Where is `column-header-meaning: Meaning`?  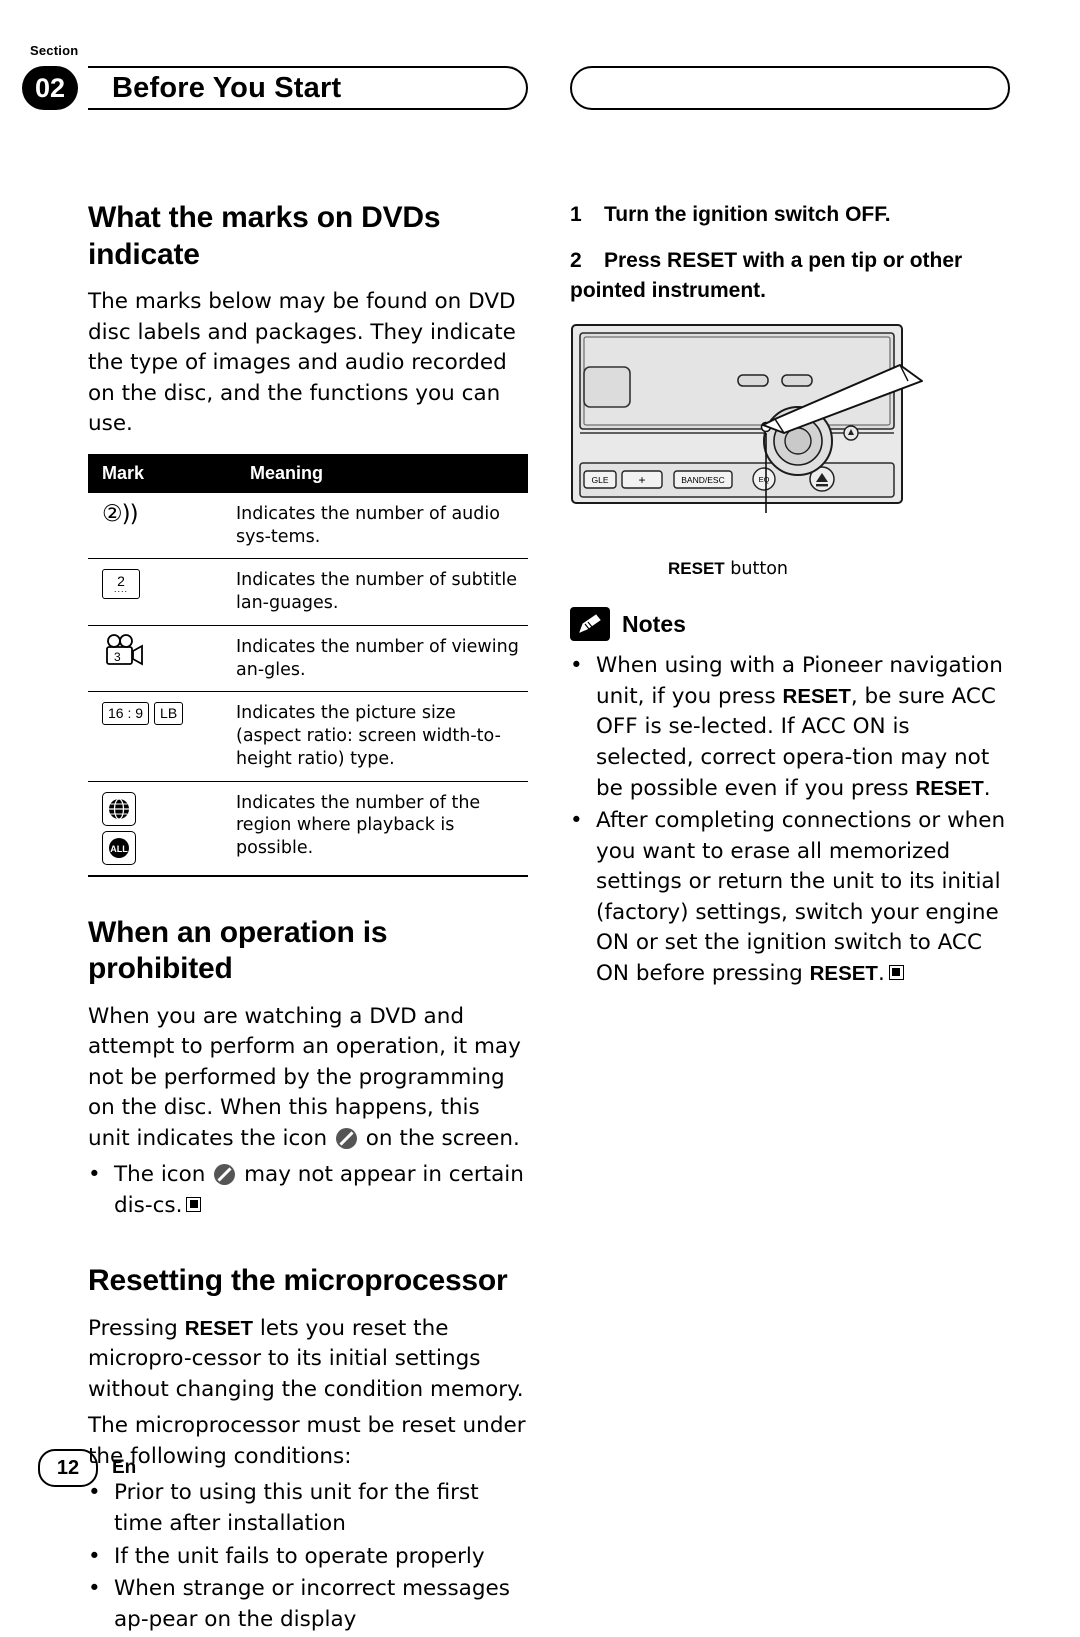 column-header-meaning: Meaning is located at coordinates (382, 473).